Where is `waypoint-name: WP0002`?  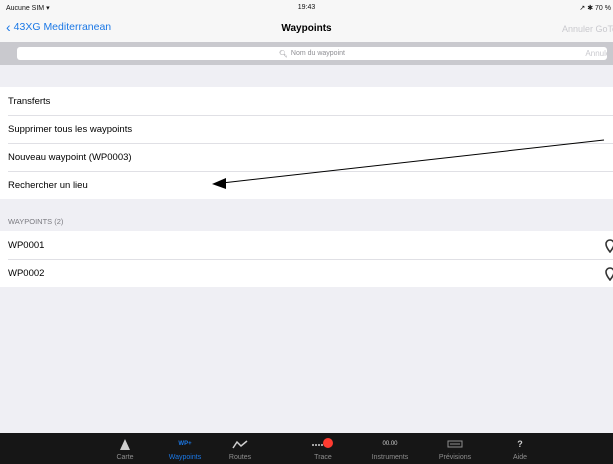
waypoint-name: WP0002 is located at coordinates (26, 273).